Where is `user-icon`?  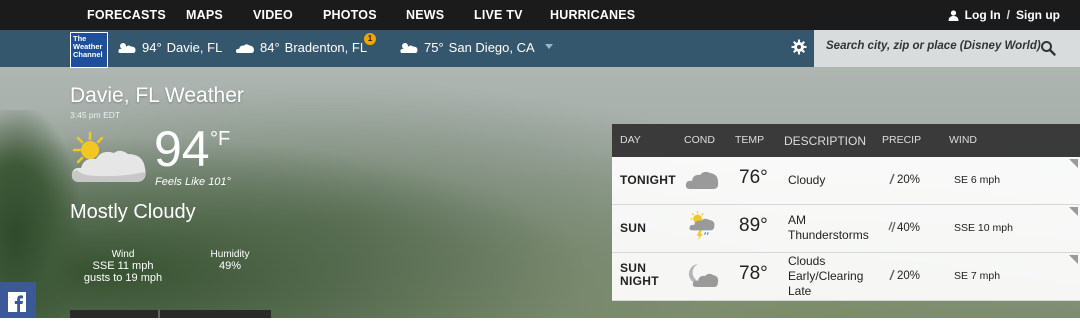
user-icon is located at coordinates (953, 15).